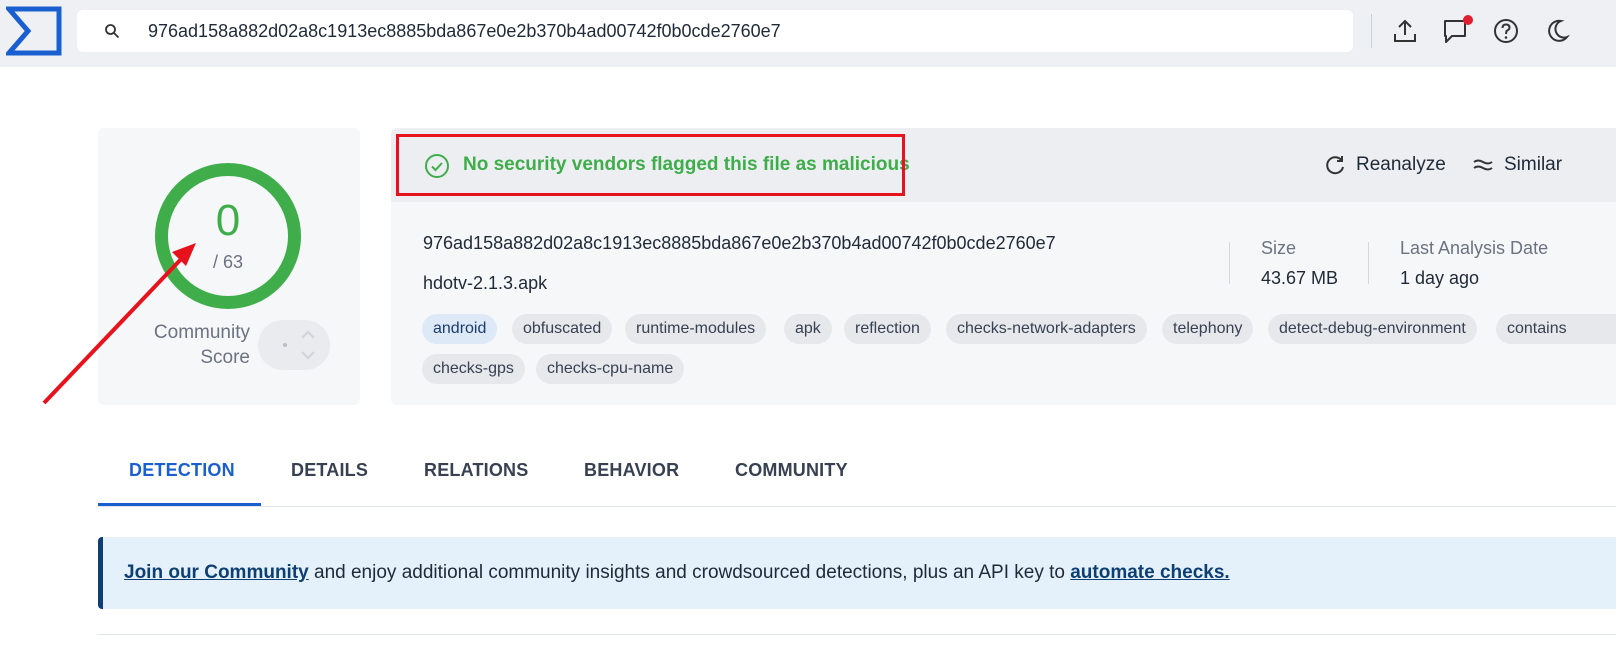 This screenshot has height=663, width=1616. I want to click on reanalyze-label: Reanalyze, so click(1401, 164).